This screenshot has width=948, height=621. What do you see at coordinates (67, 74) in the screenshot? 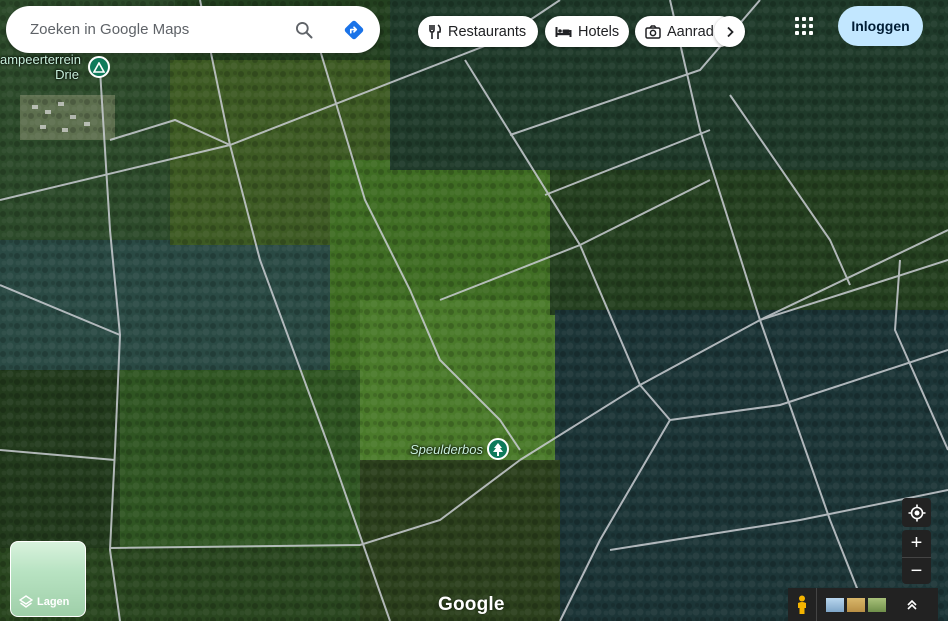
I see `poi-label: Drie` at bounding box center [67, 74].